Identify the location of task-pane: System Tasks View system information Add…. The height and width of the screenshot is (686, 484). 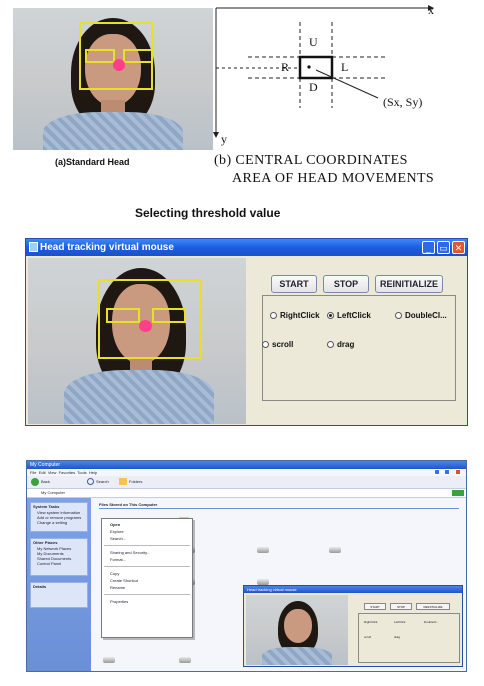
(59, 584).